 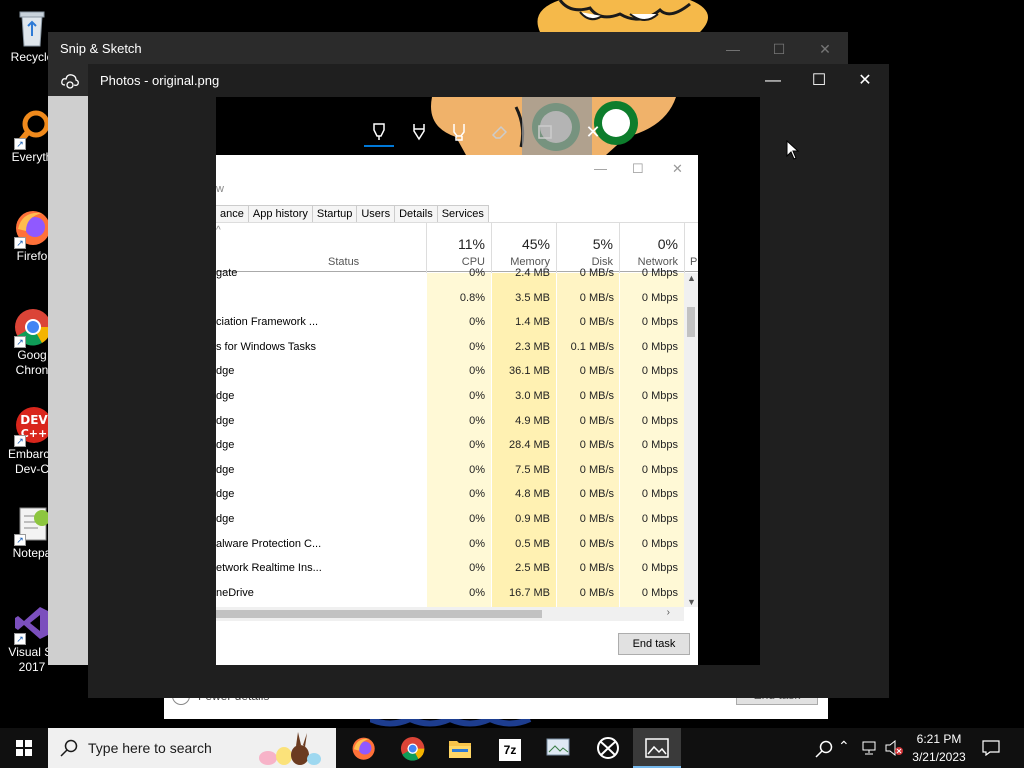 What do you see at coordinates (510, 748) in the screenshot?
I see `taskbar-7zip: 7z` at bounding box center [510, 748].